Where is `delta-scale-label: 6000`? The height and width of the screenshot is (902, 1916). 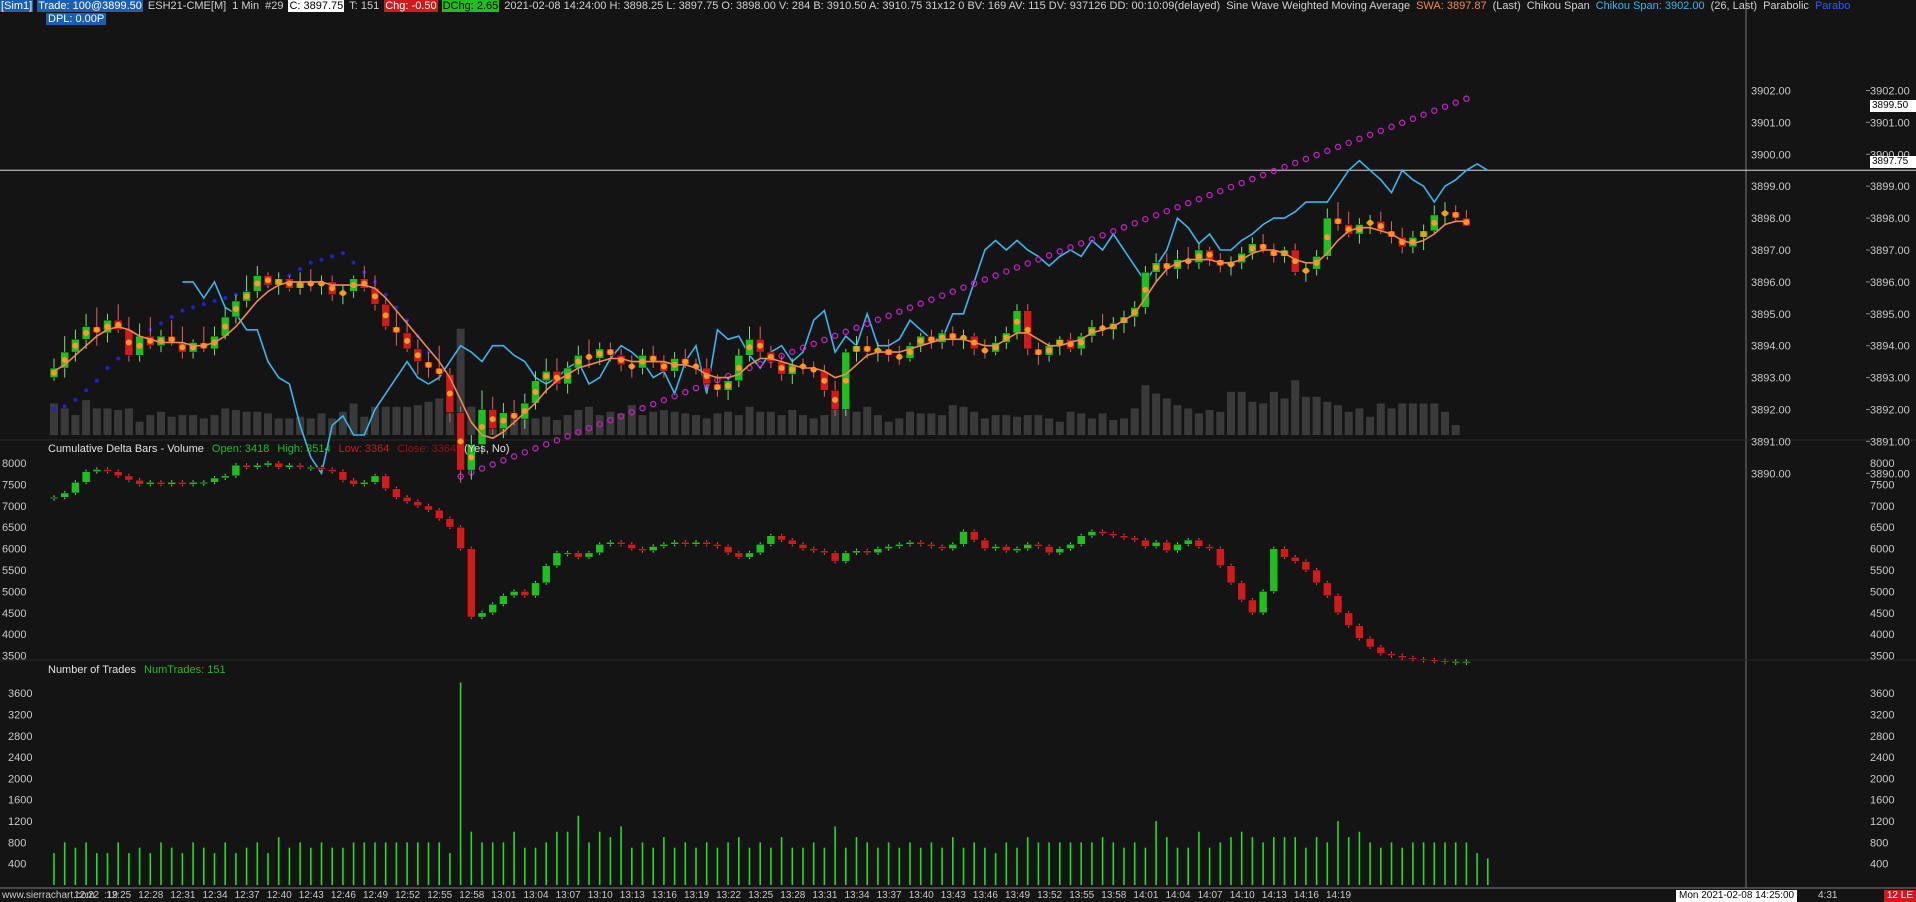
delta-scale-label: 6000 is located at coordinates (1882, 550).